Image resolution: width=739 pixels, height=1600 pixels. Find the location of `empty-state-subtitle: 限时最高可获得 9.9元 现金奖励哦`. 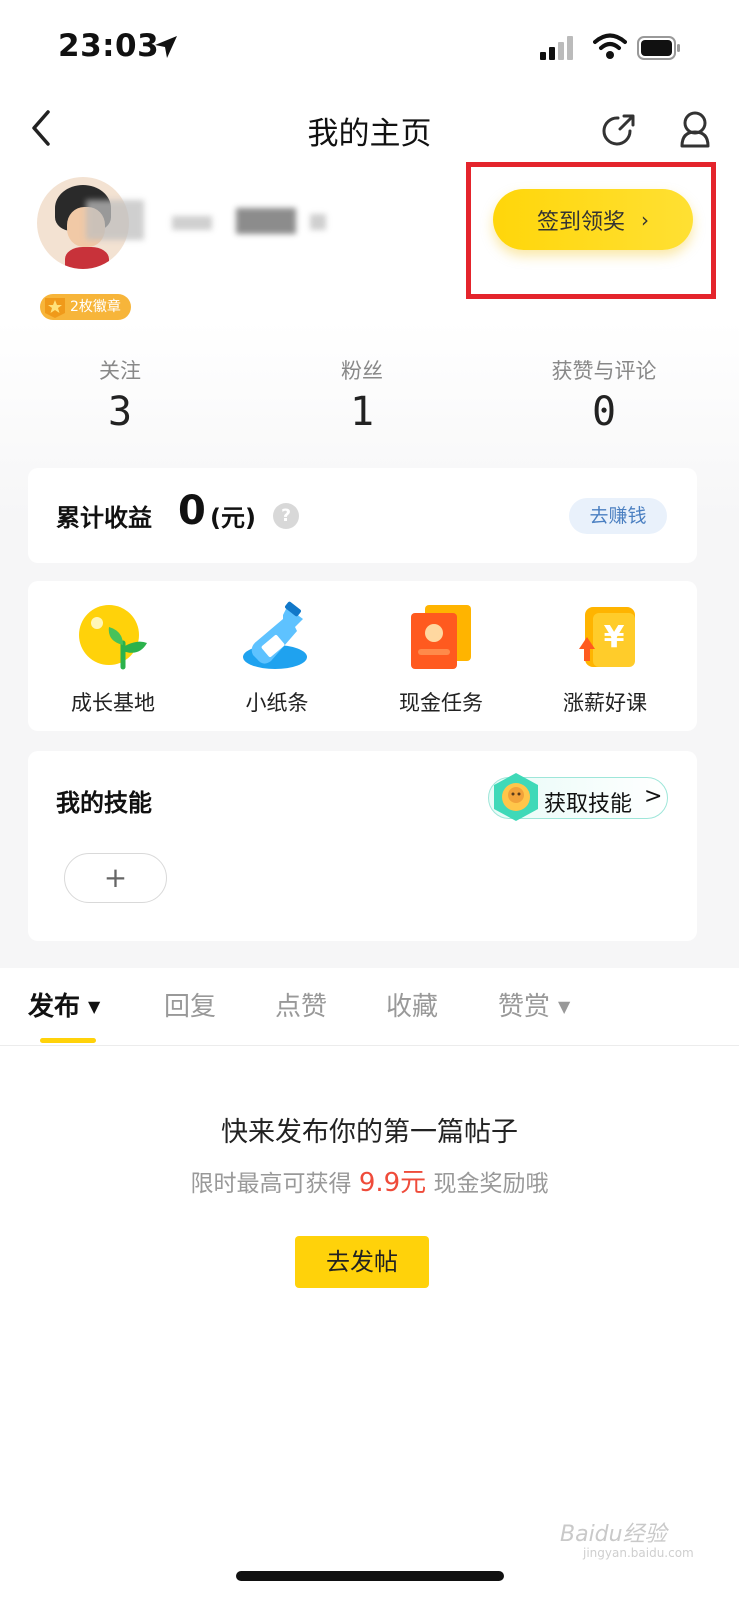

empty-state-subtitle: 限时最高可获得 9.9元 现金奖励哦 is located at coordinates (369, 1180).